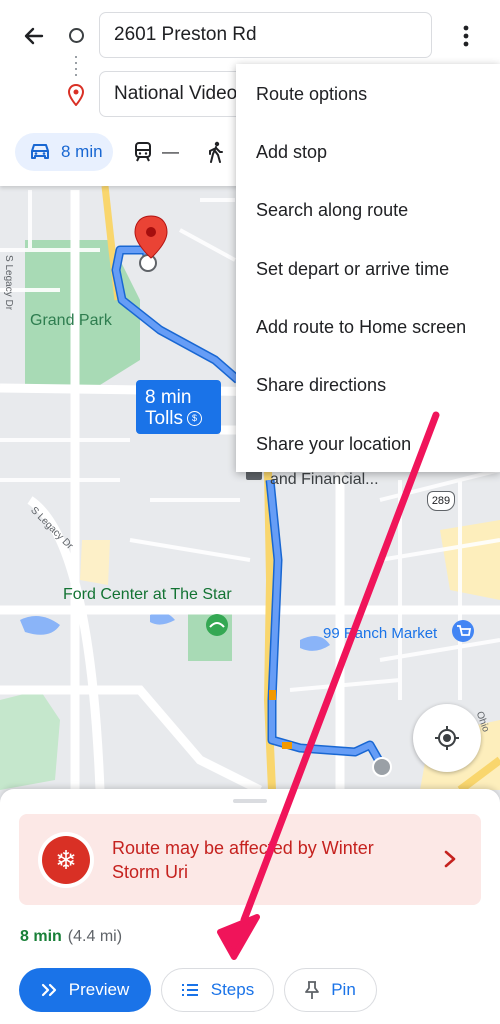 The height and width of the screenshot is (1024, 500). What do you see at coordinates (382, 767) in the screenshot?
I see `route-destination-dot` at bounding box center [382, 767].